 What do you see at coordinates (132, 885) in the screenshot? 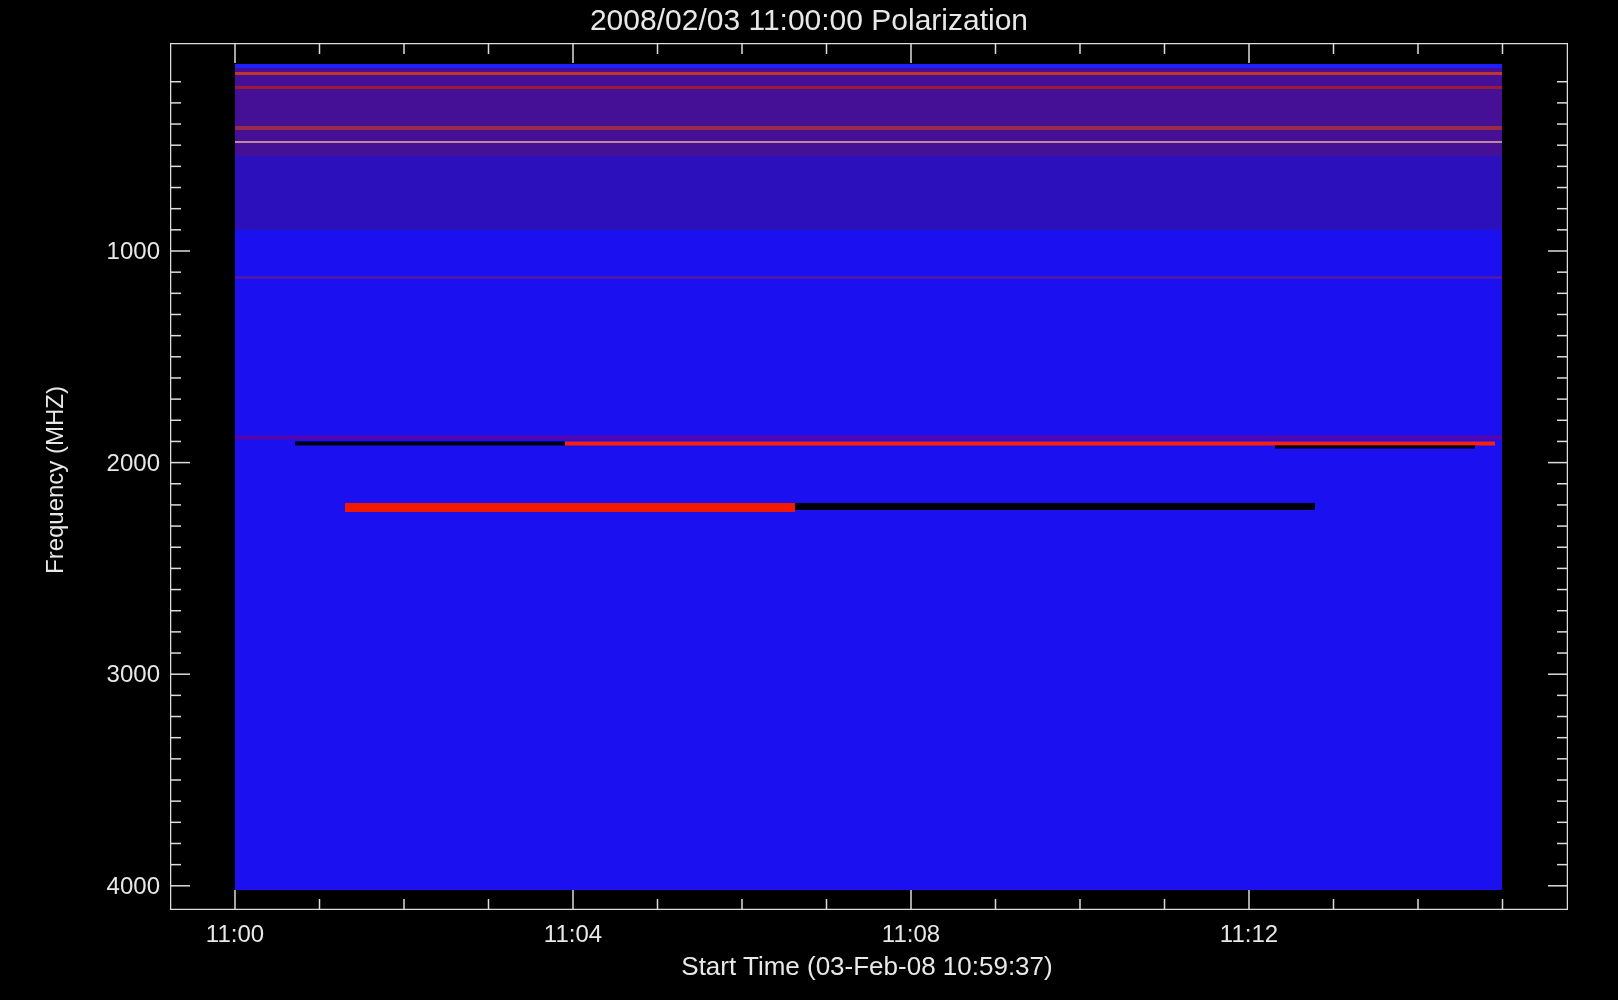
I see `tick-label: 4000` at bounding box center [132, 885].